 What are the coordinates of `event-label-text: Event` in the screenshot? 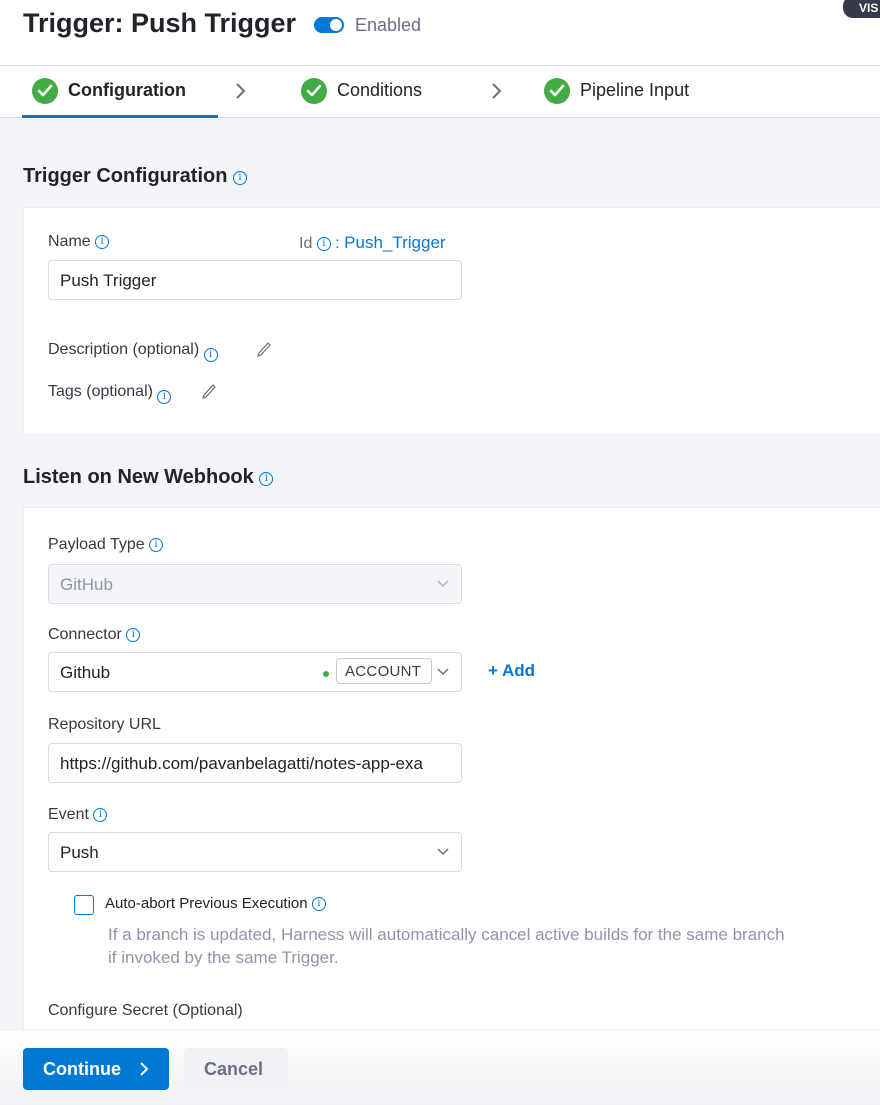 It's located at (68, 814).